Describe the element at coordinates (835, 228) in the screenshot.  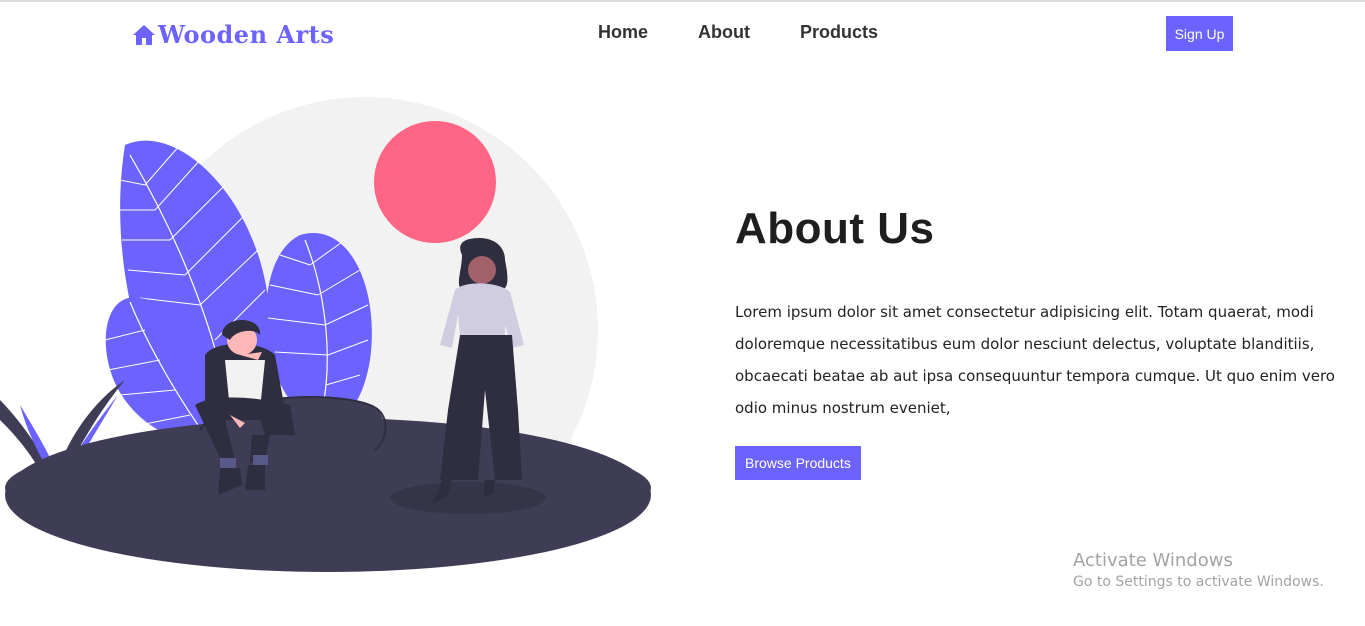
I see `page-title: About Us` at that location.